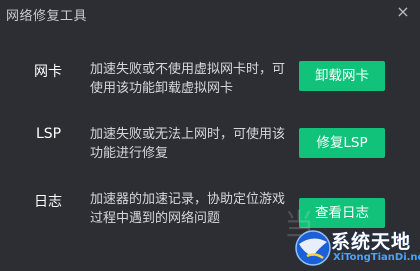 This screenshot has width=420, height=271. I want to click on row-desc-network-card: 加速失败或不使用虚拟网卡时，可使用该功能卸载虚拟网卡, so click(188, 79).